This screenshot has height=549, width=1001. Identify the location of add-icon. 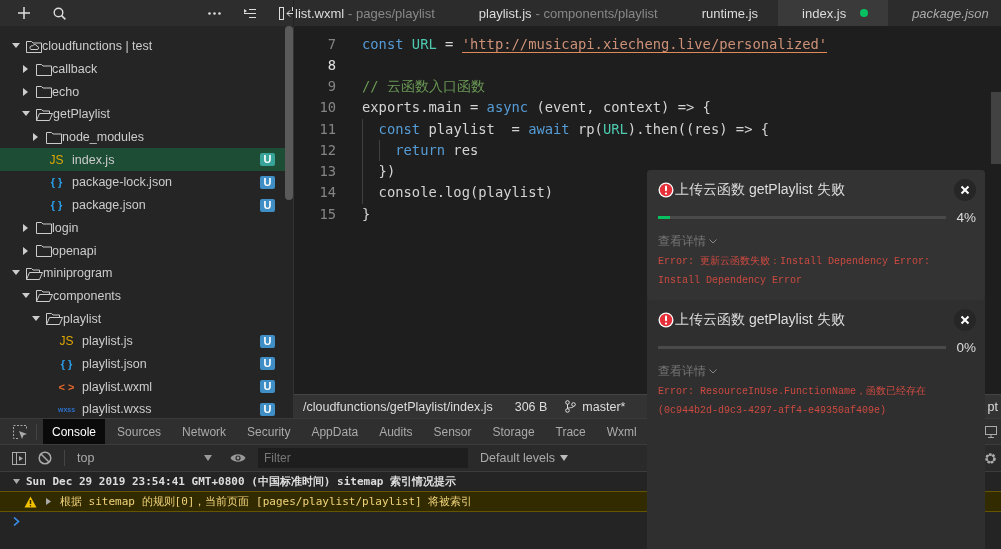
(24, 13).